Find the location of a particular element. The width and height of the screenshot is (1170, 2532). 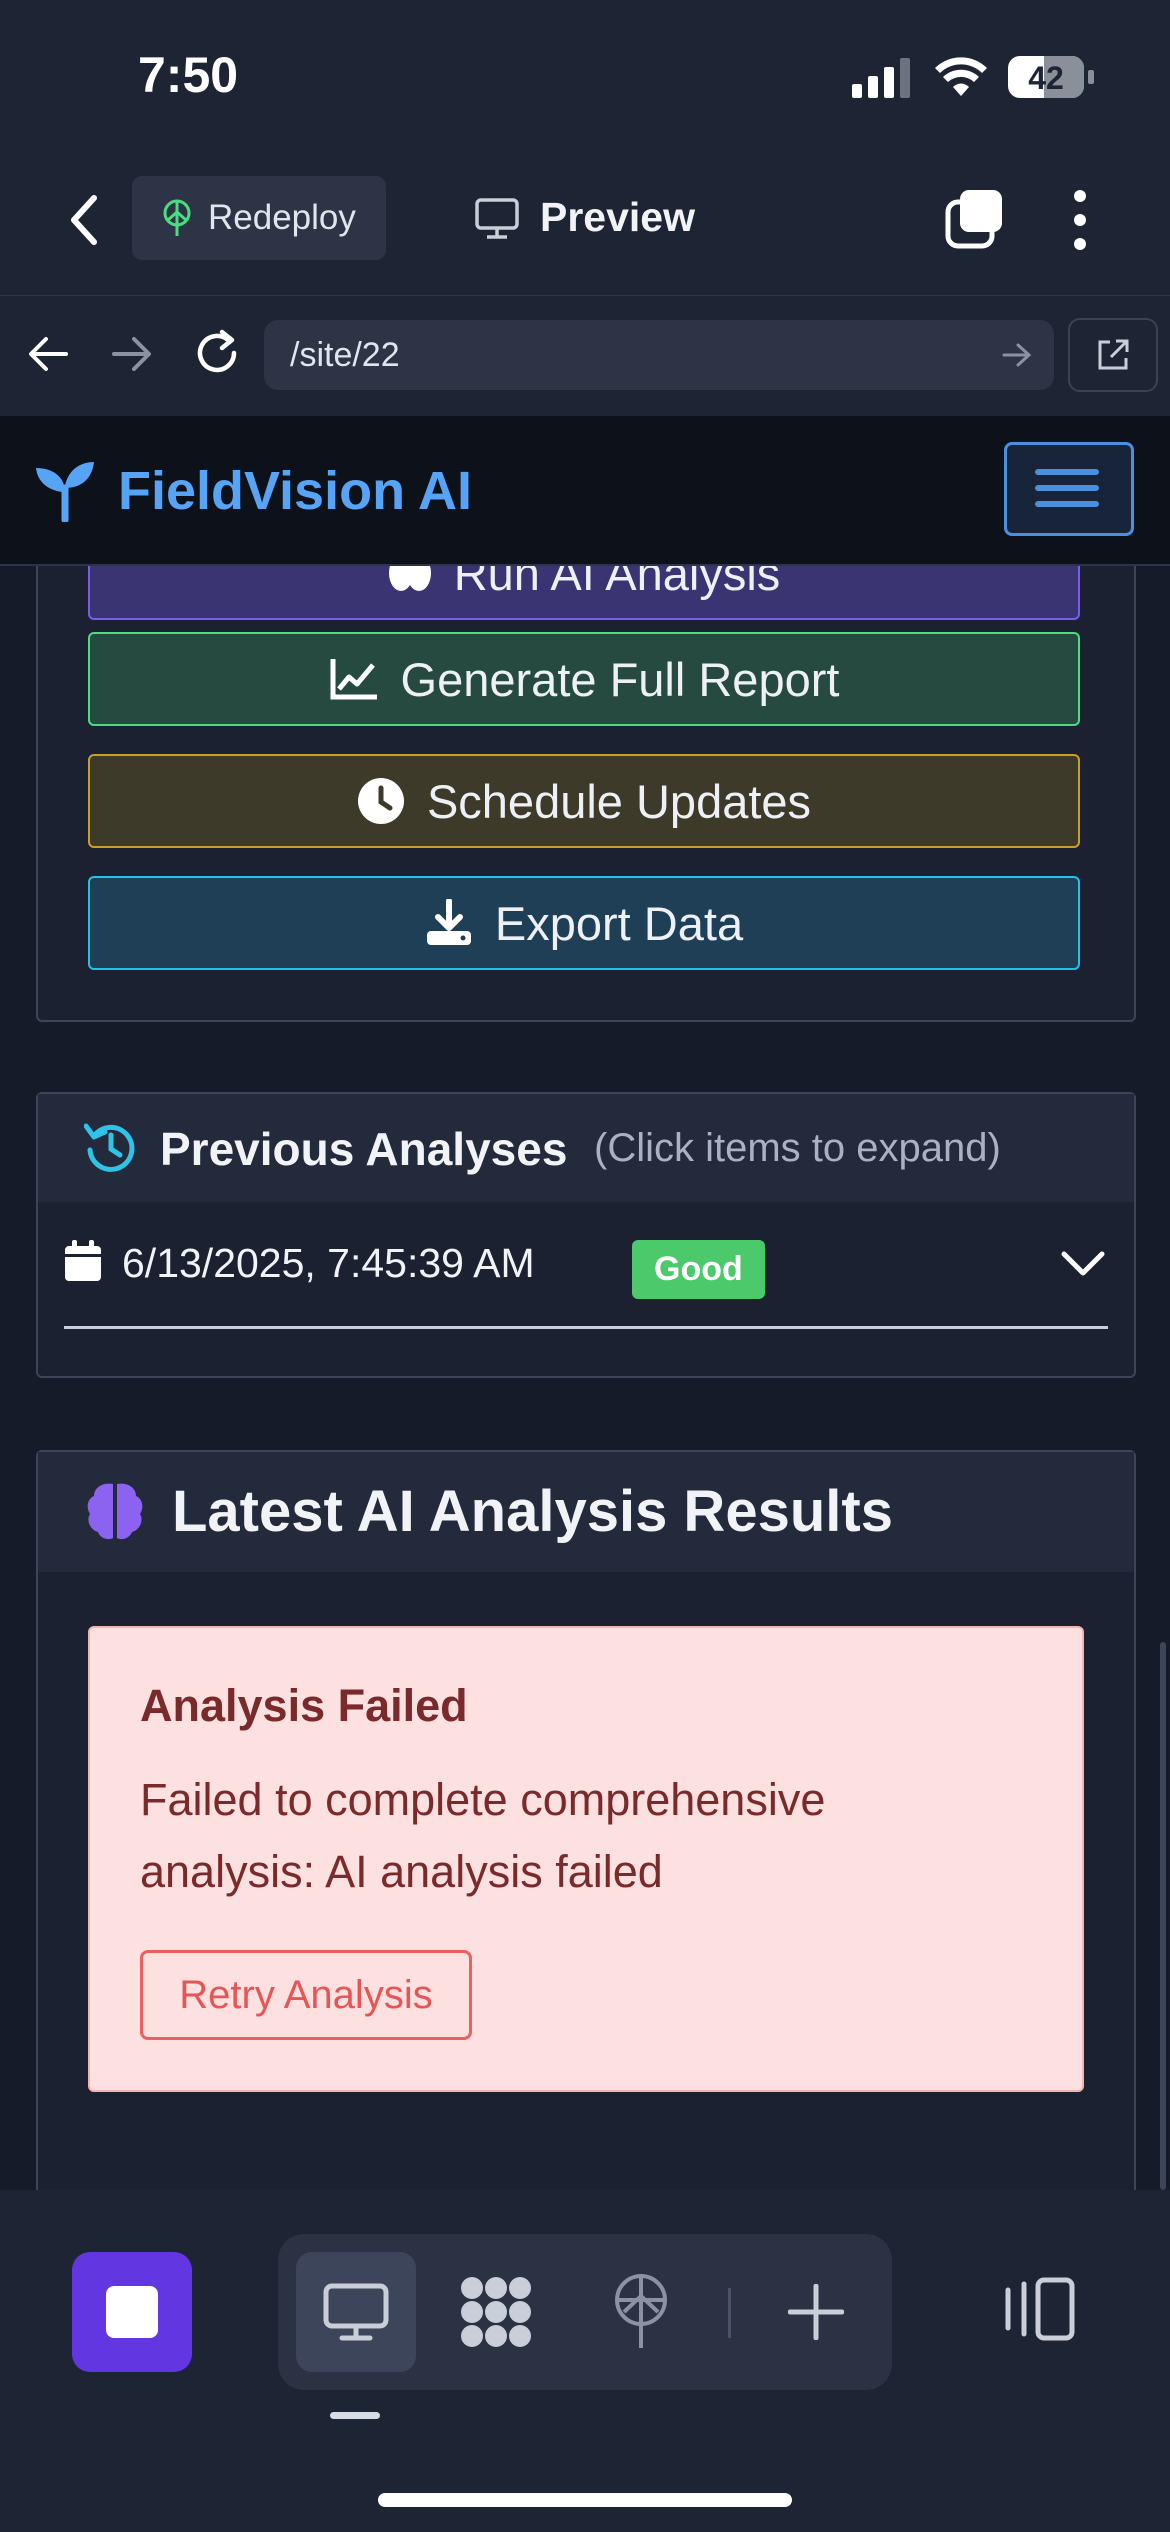

battery-level: 42 is located at coordinates (1046, 78).